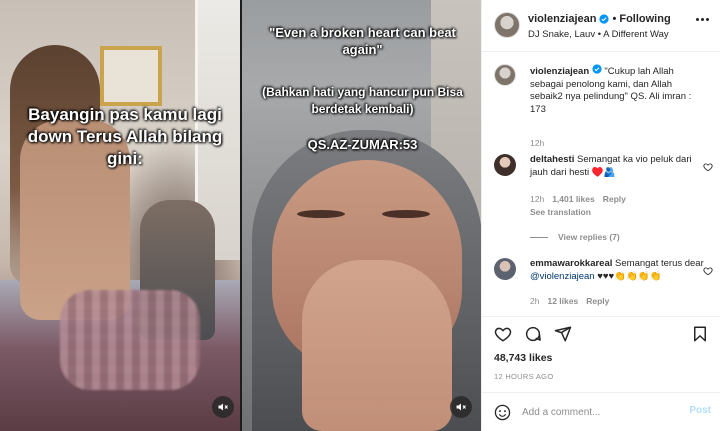 This screenshot has width=720, height=431. What do you see at coordinates (377, 345) in the screenshot?
I see `hand-covering-mouth` at bounding box center [377, 345].